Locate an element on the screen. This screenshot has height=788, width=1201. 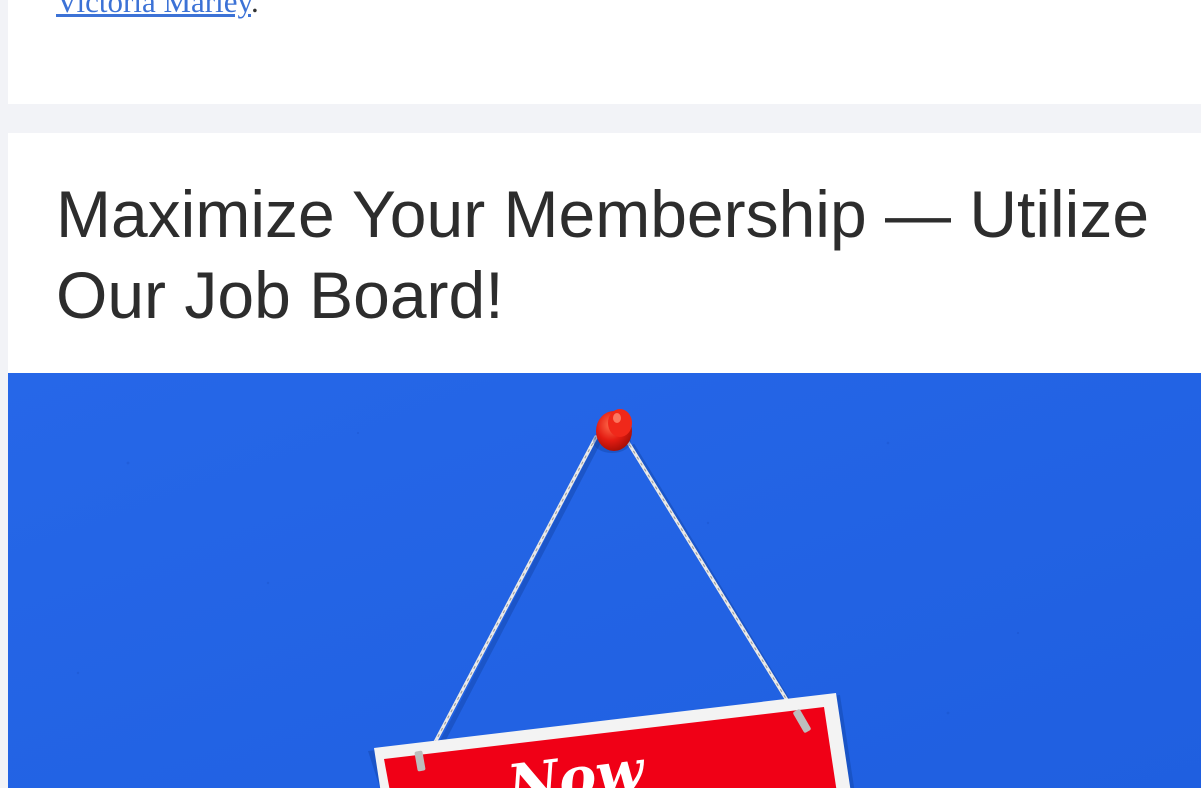
byline-text: Victoria Marley. is located at coordinates (157, 11).